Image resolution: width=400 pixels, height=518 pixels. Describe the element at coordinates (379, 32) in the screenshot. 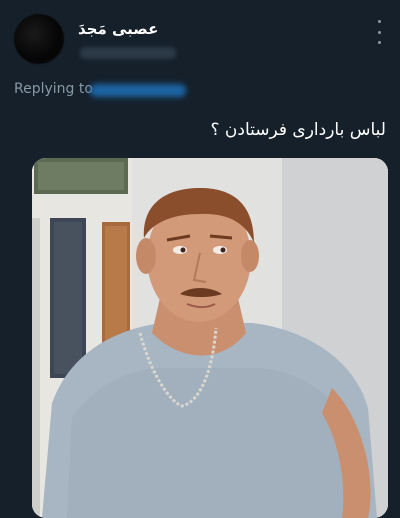

I see `more-options-icon` at that location.